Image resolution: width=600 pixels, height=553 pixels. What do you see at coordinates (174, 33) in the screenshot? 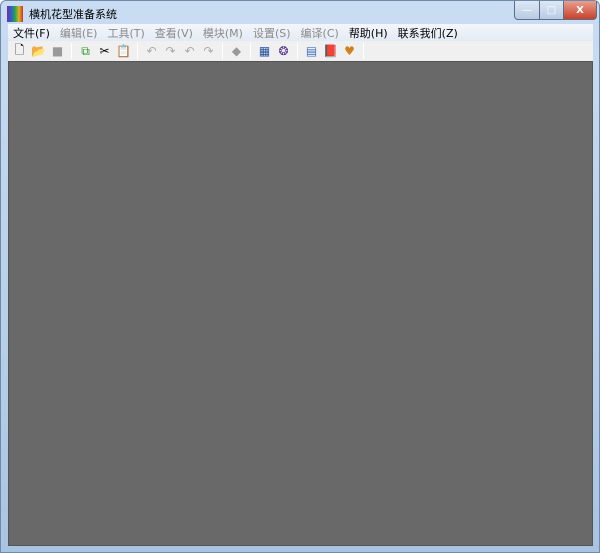
I see `menu-view: 查看(V)` at bounding box center [174, 33].